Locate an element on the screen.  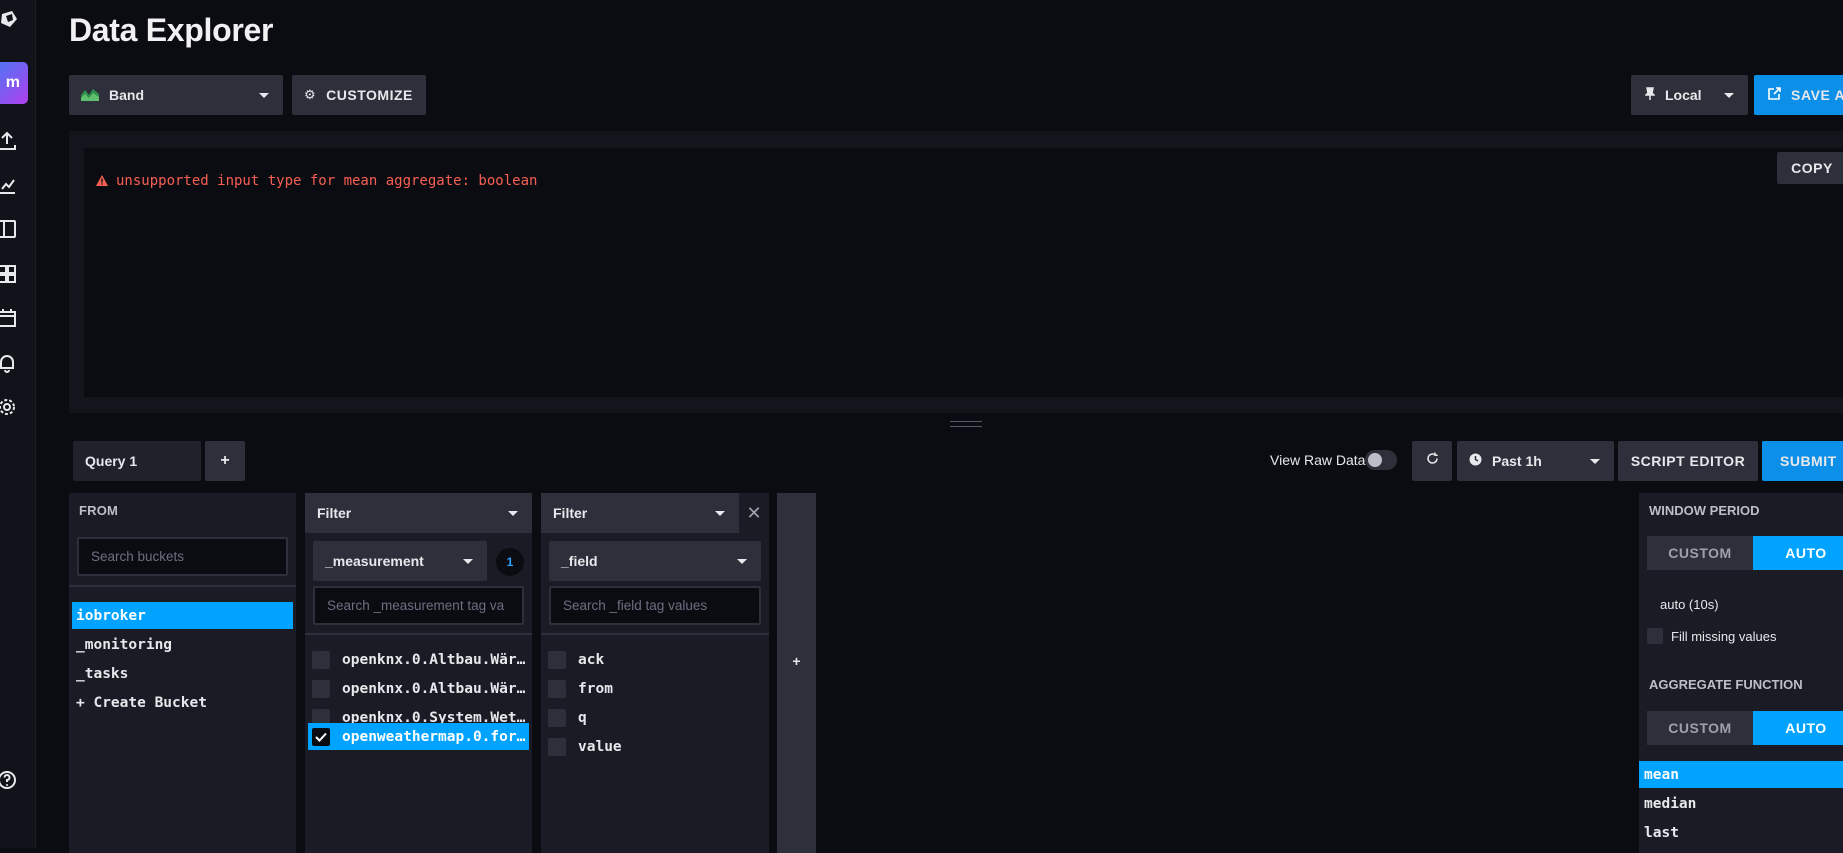
warning-icon is located at coordinates (102, 181).